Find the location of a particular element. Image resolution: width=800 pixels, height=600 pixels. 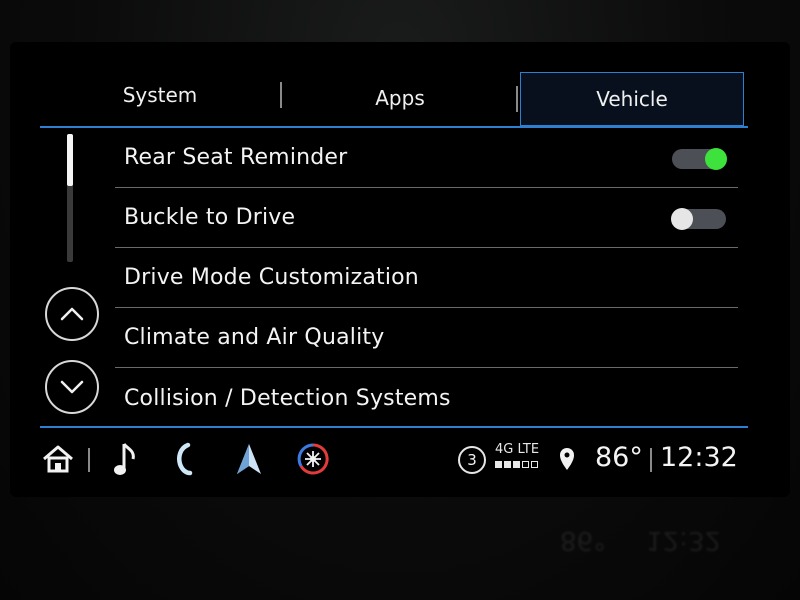

scroll-down-button is located at coordinates (72, 387).